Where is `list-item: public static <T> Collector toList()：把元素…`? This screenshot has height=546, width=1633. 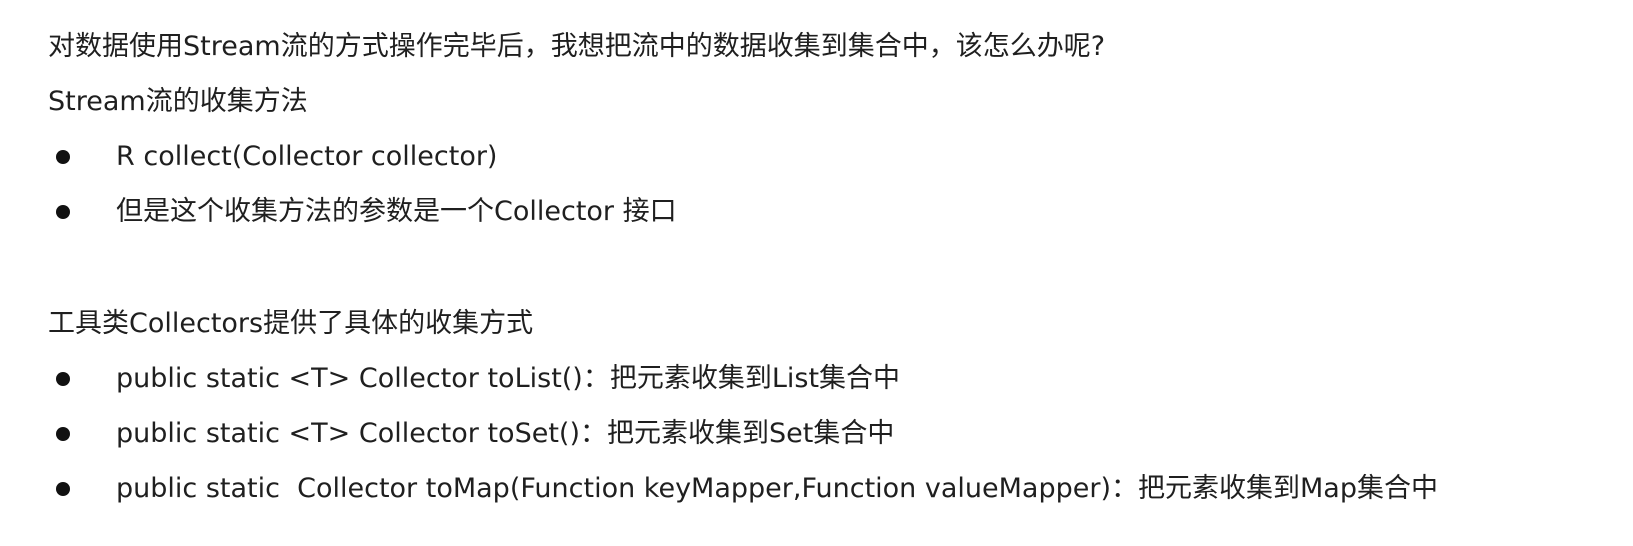 list-item: public static <T> Collector toList()：把元素… is located at coordinates (828, 379).